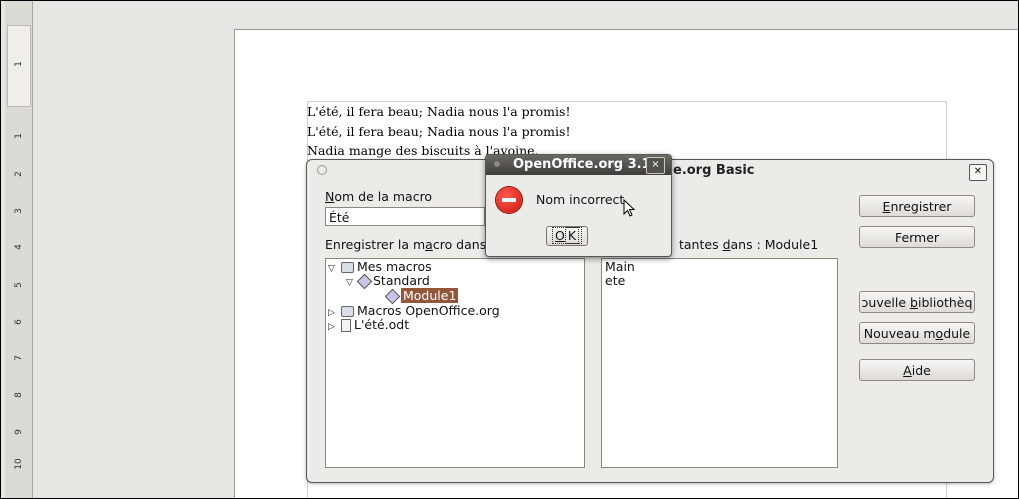 This screenshot has height=499, width=1019. I want to click on existing-macros-list: Main ete, so click(719, 363).